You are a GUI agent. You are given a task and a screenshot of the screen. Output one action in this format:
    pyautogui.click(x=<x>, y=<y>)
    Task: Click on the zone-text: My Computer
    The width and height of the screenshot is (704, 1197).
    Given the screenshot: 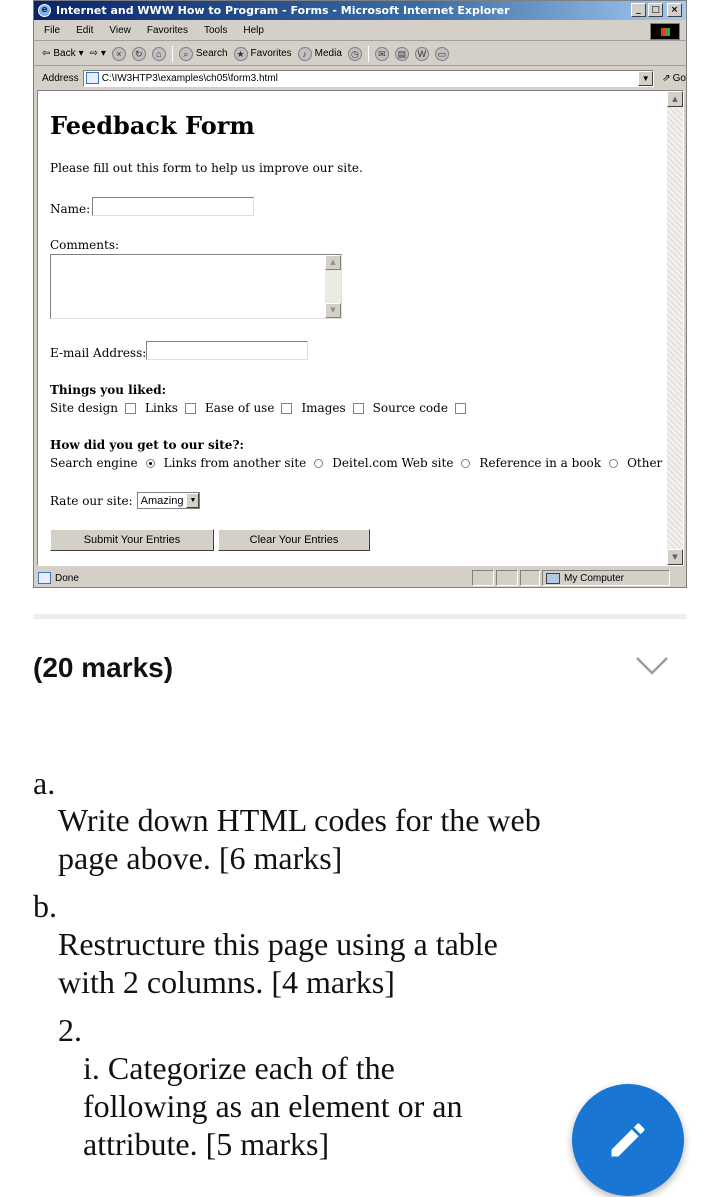 What is the action you would take?
    pyautogui.click(x=594, y=578)
    